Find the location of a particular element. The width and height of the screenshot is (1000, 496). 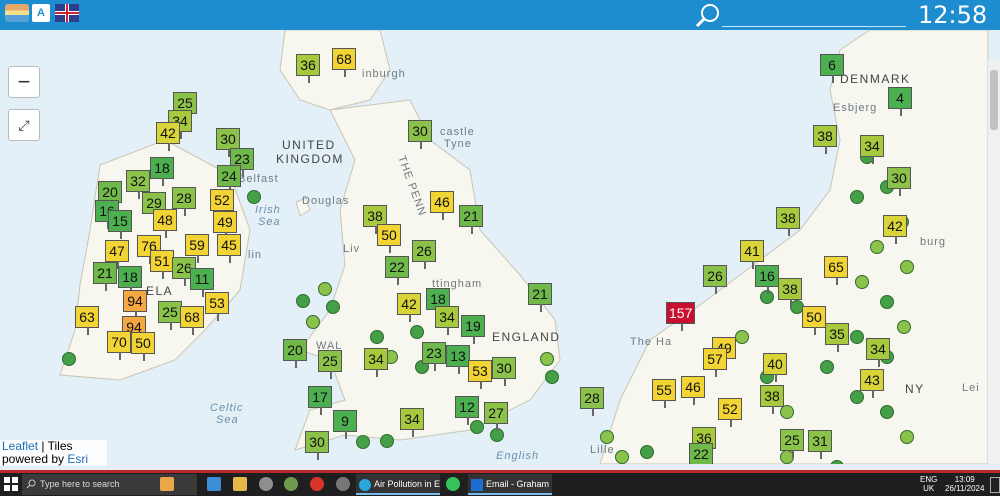

leaflet-link: Leaflet is located at coordinates (20, 446).